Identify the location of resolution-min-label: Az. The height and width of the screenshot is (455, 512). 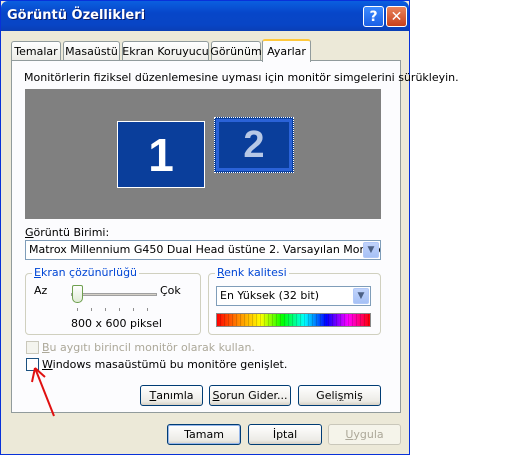
(41, 290).